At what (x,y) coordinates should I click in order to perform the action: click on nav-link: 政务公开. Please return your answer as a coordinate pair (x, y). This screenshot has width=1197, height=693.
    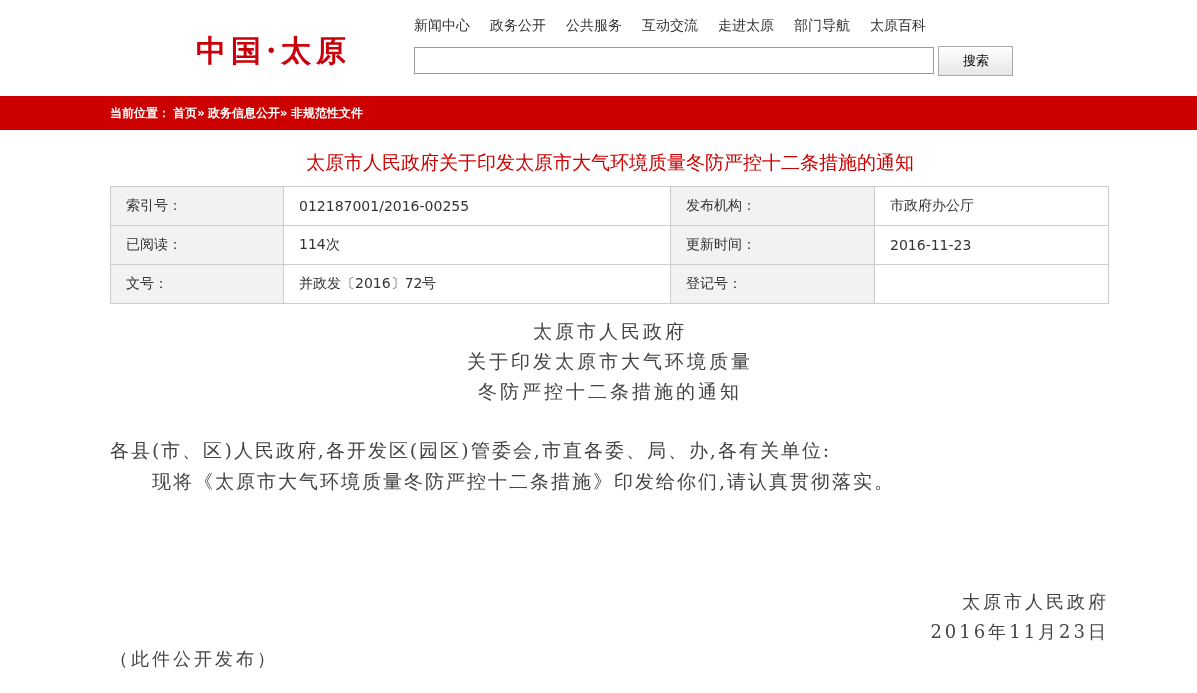
    Looking at the image, I should click on (518, 27).